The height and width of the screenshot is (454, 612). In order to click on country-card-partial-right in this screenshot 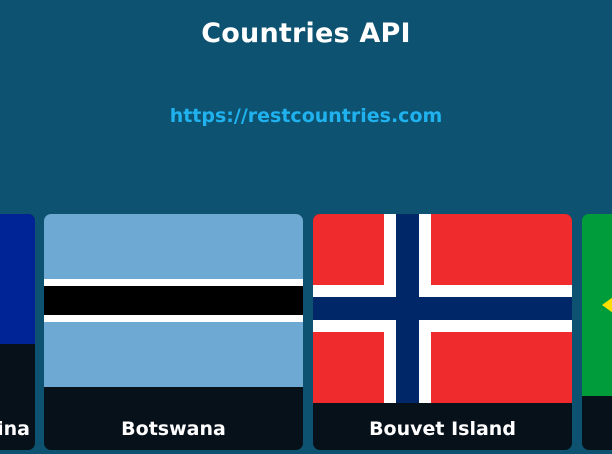, I will do `click(597, 332)`.